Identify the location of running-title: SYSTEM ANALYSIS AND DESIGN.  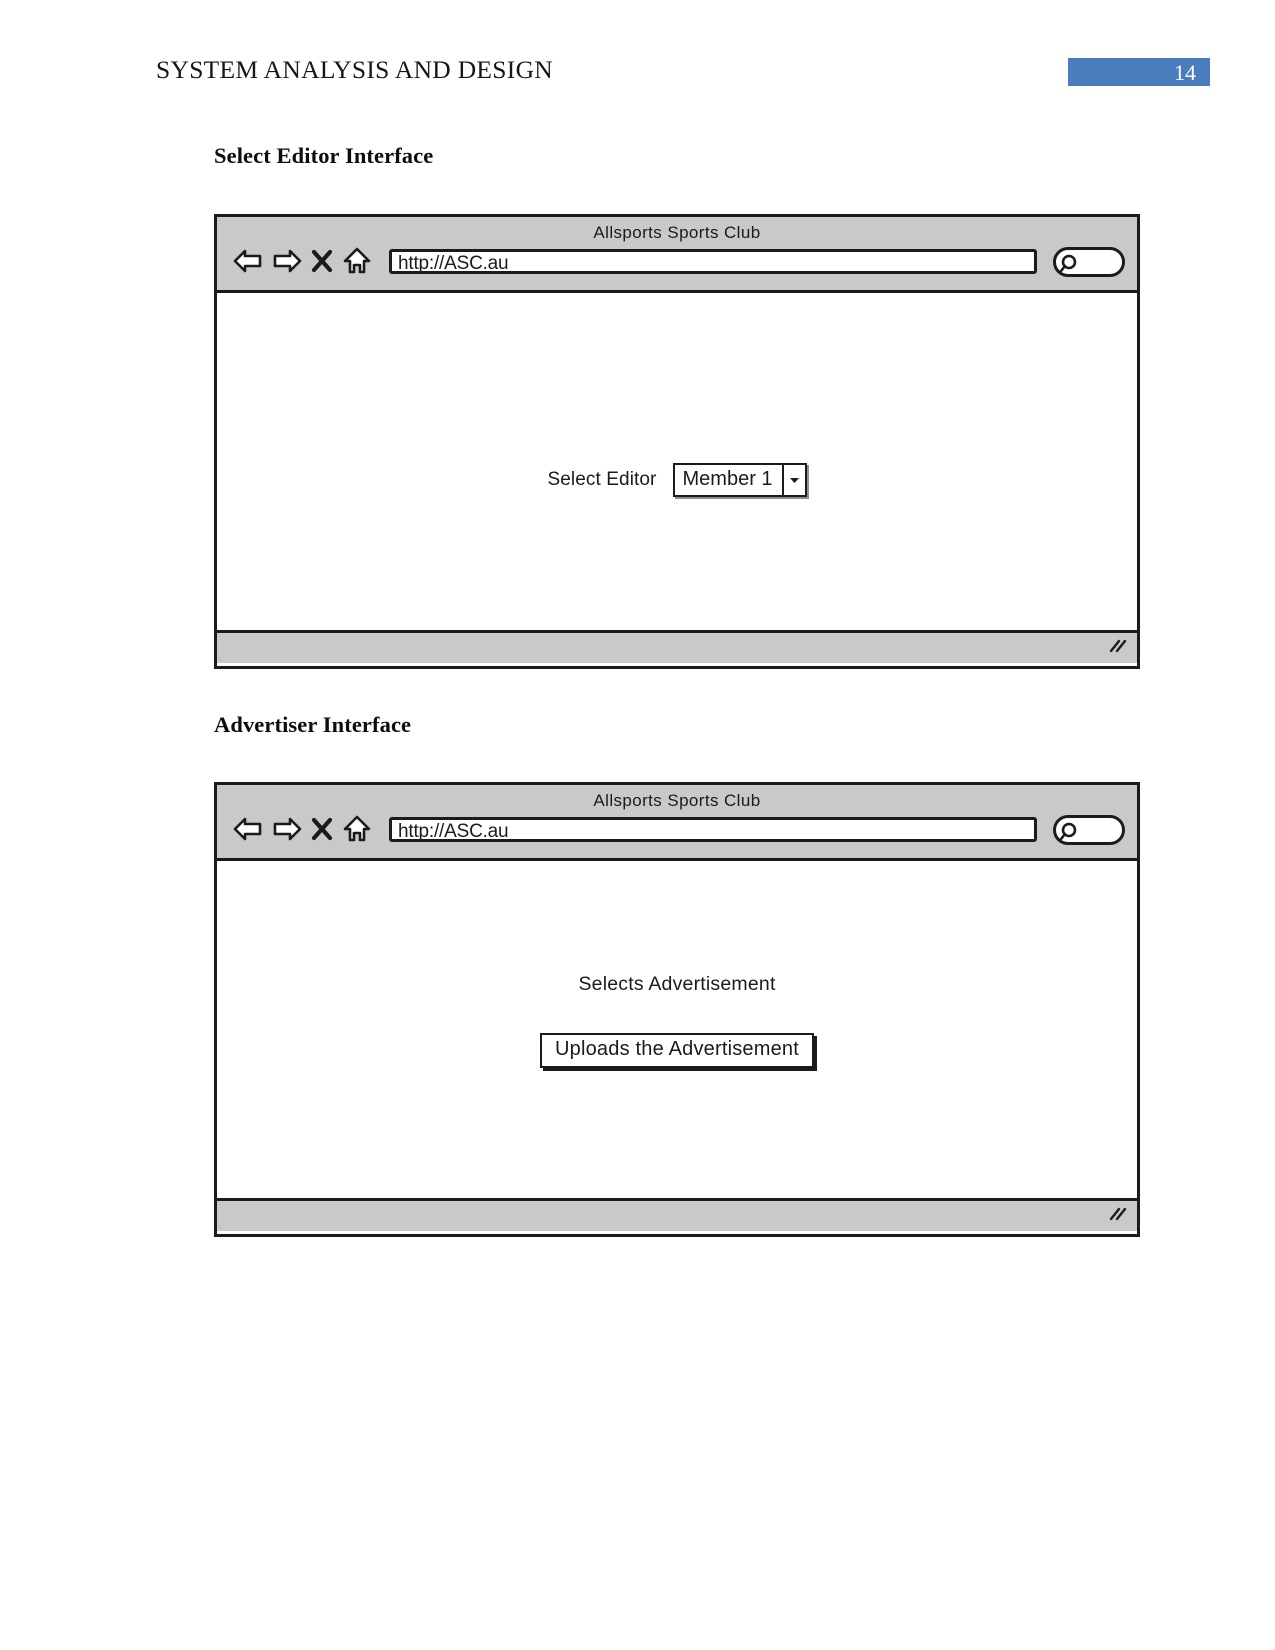
(354, 69).